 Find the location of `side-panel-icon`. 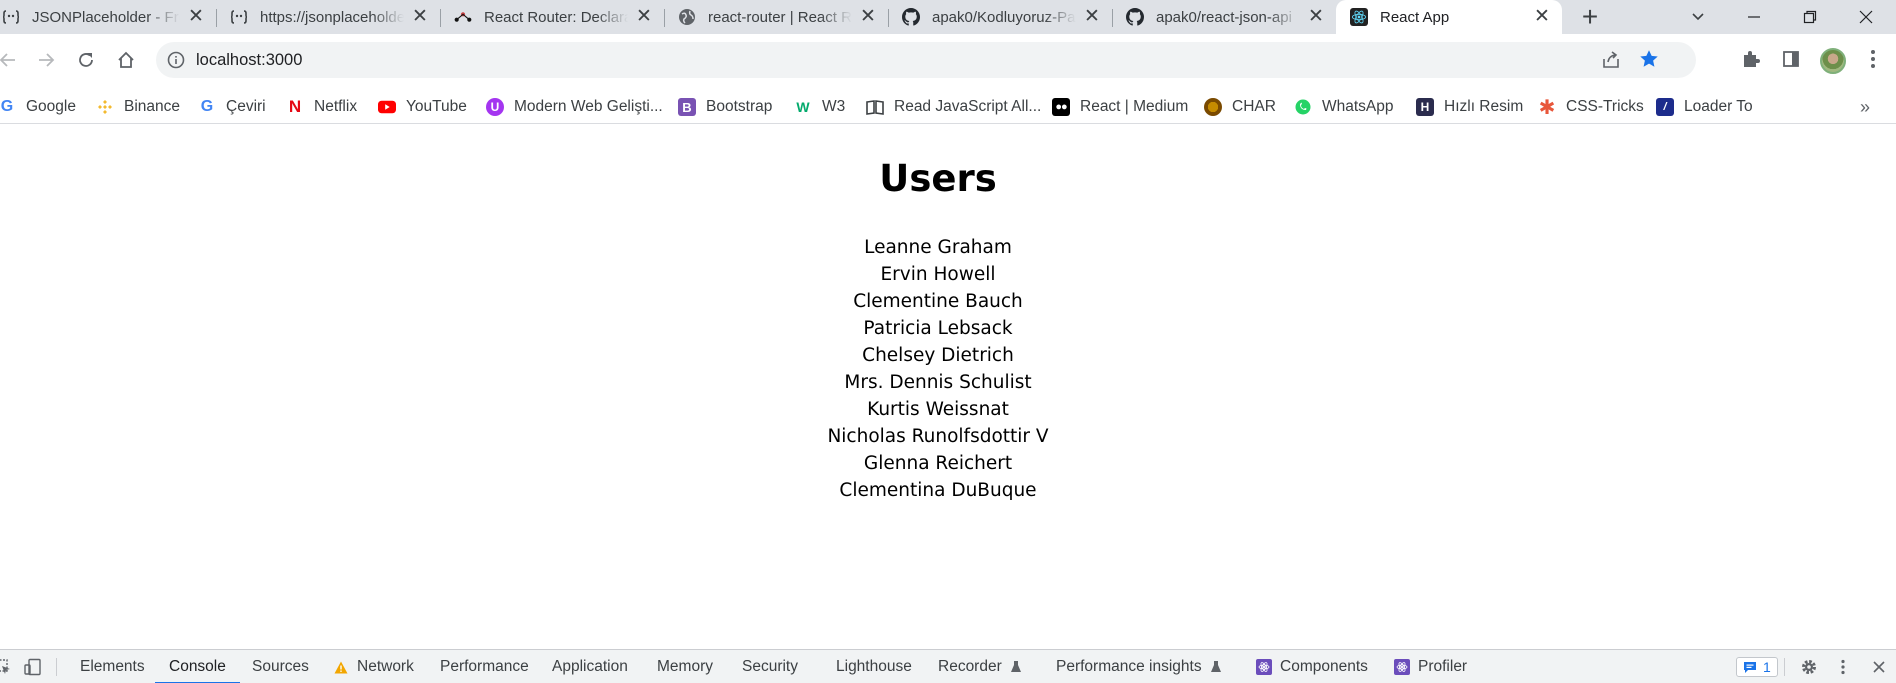

side-panel-icon is located at coordinates (1791, 59).